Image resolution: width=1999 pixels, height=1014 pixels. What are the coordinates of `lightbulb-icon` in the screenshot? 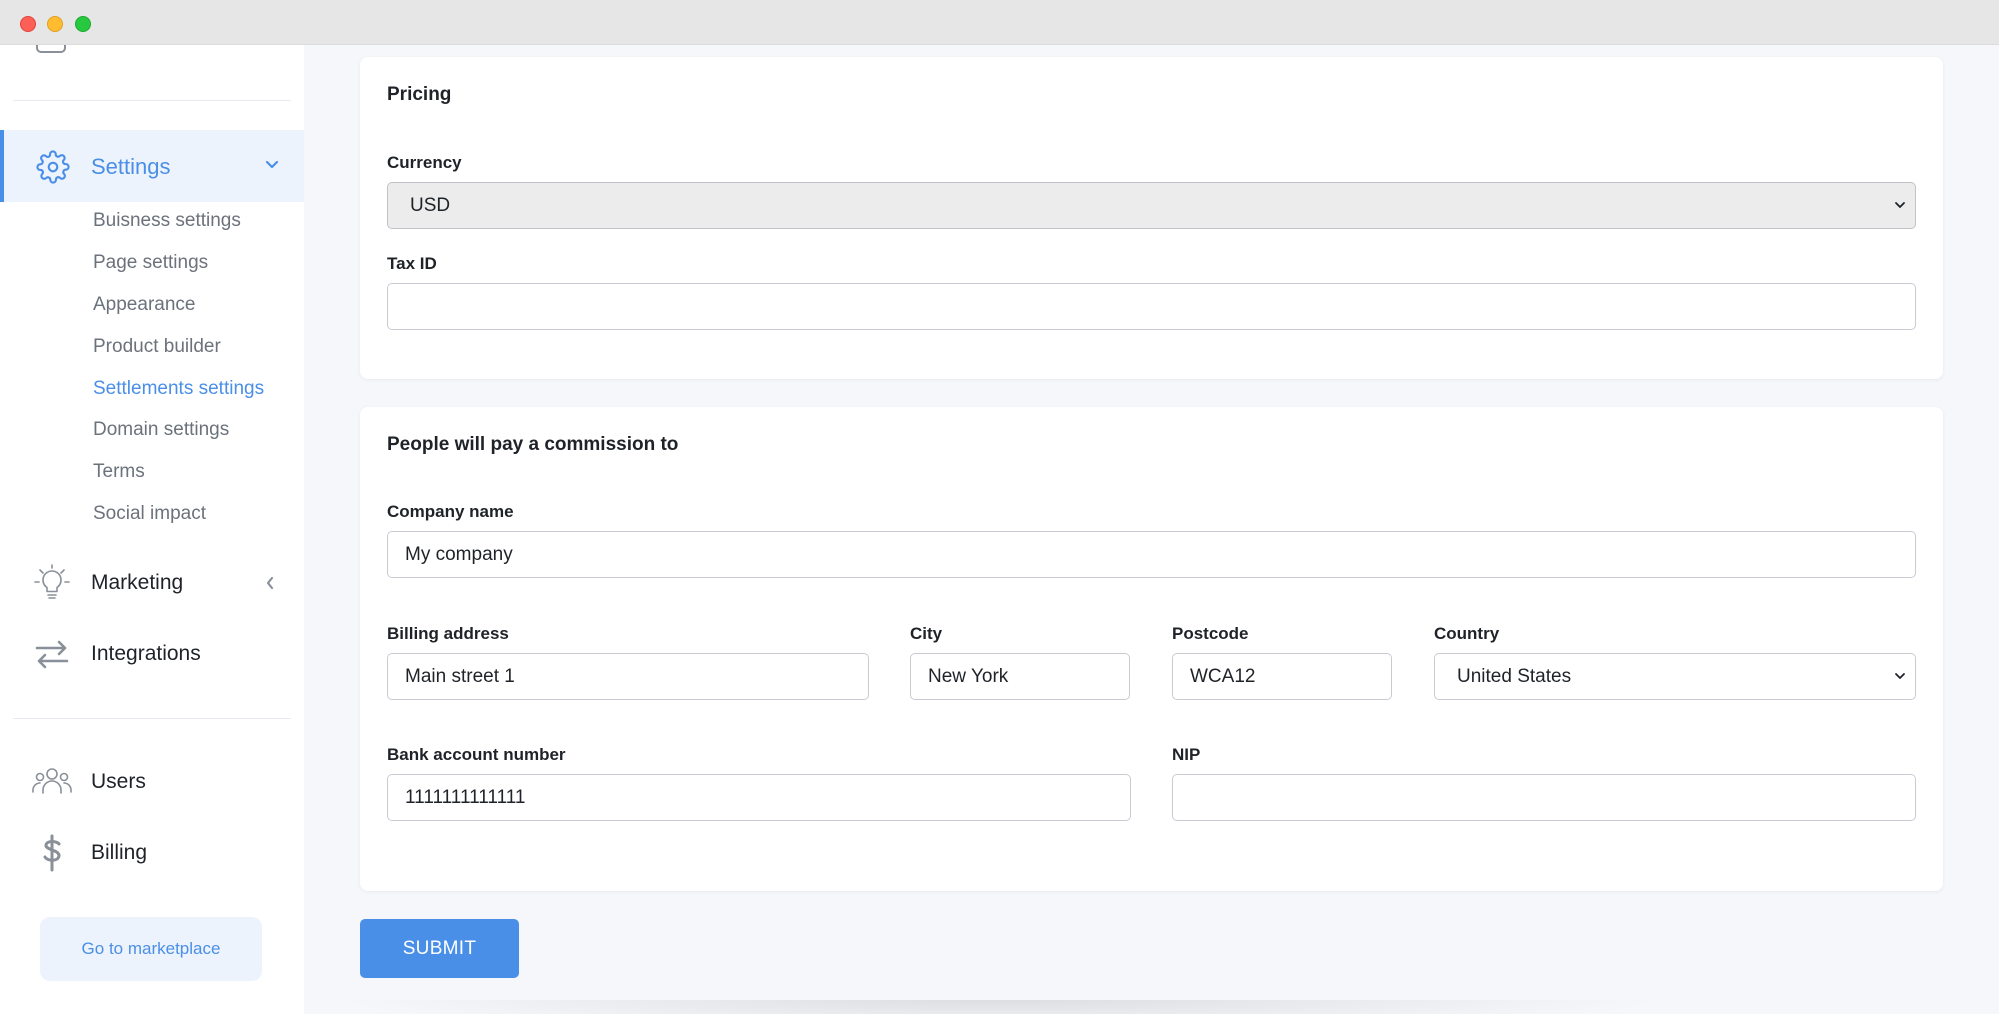 It's located at (52, 581).